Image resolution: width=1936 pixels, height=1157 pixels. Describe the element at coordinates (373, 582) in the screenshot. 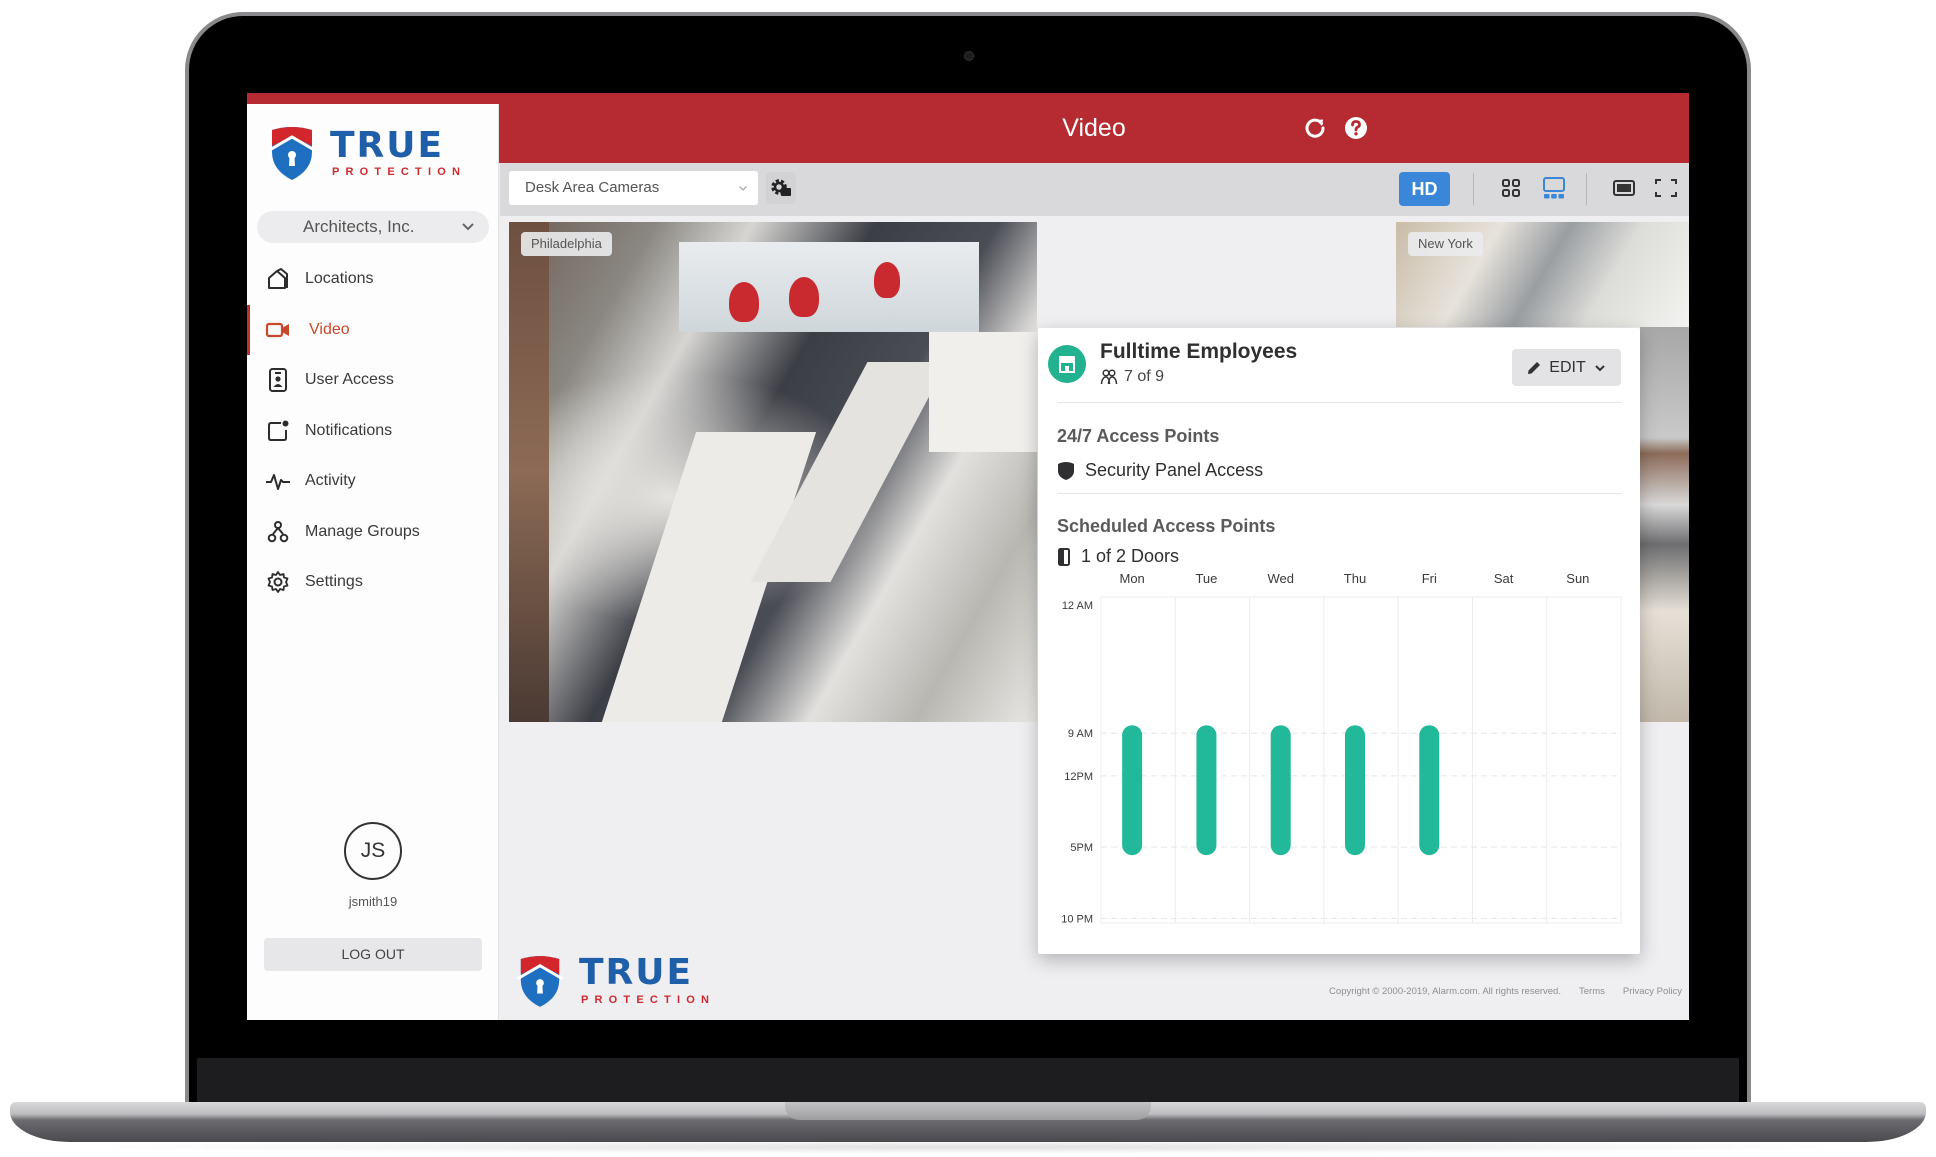

I see `sidebar-item-settings: Settings` at that location.